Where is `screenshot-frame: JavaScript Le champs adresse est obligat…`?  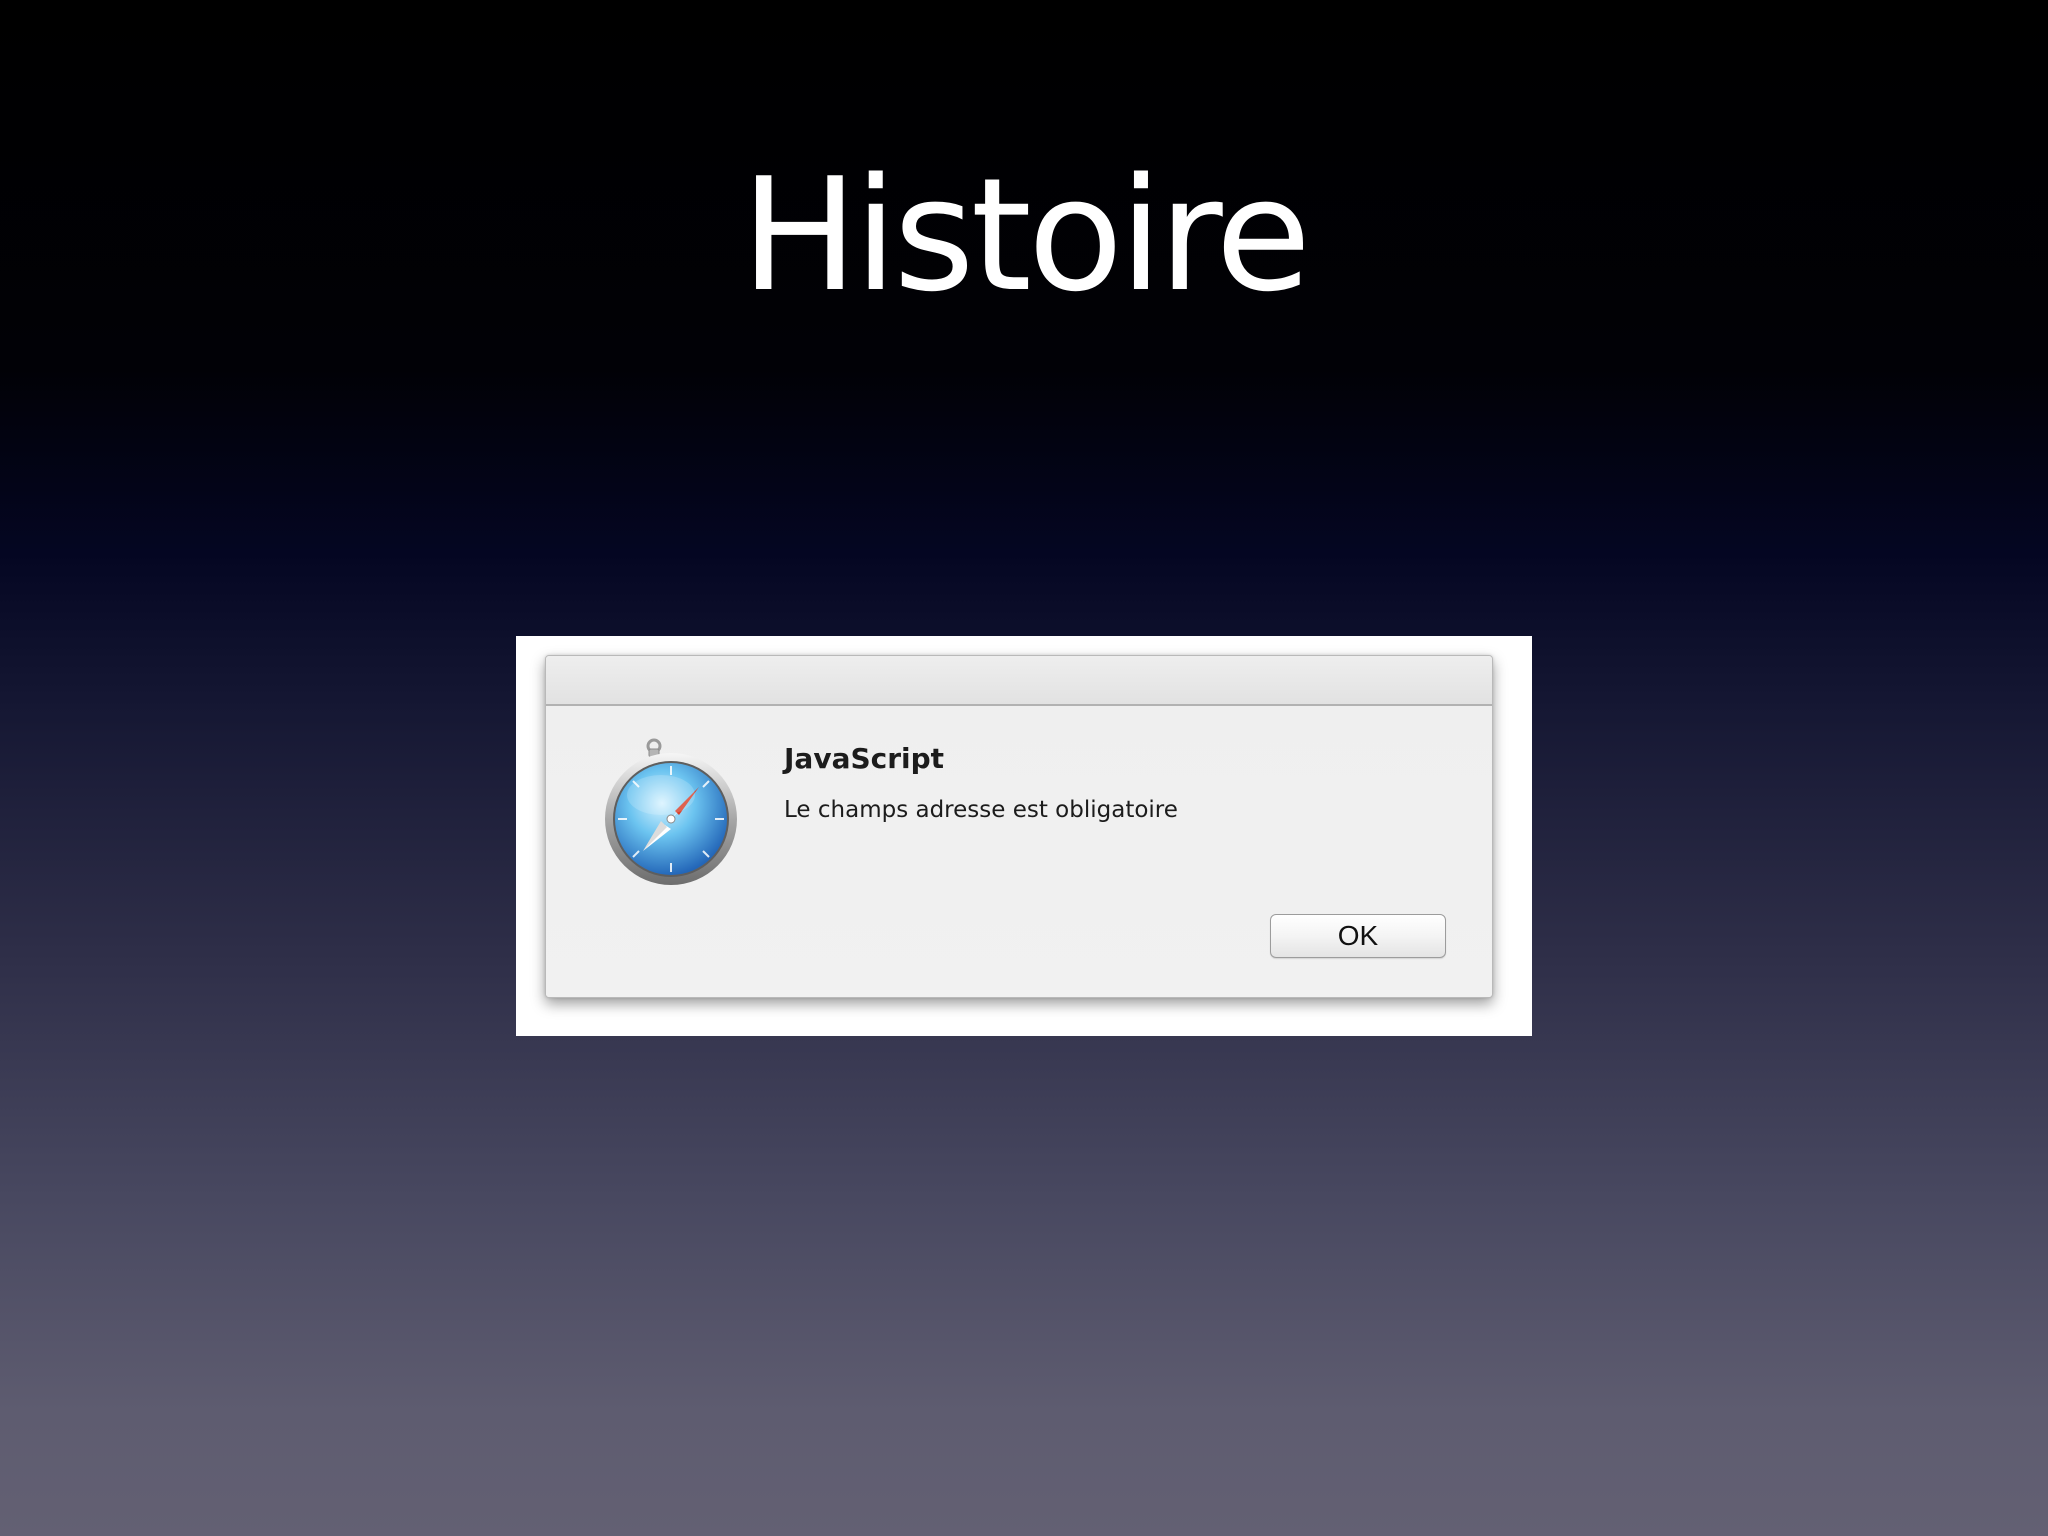 screenshot-frame: JavaScript Le champs adresse est obligat… is located at coordinates (1024, 836).